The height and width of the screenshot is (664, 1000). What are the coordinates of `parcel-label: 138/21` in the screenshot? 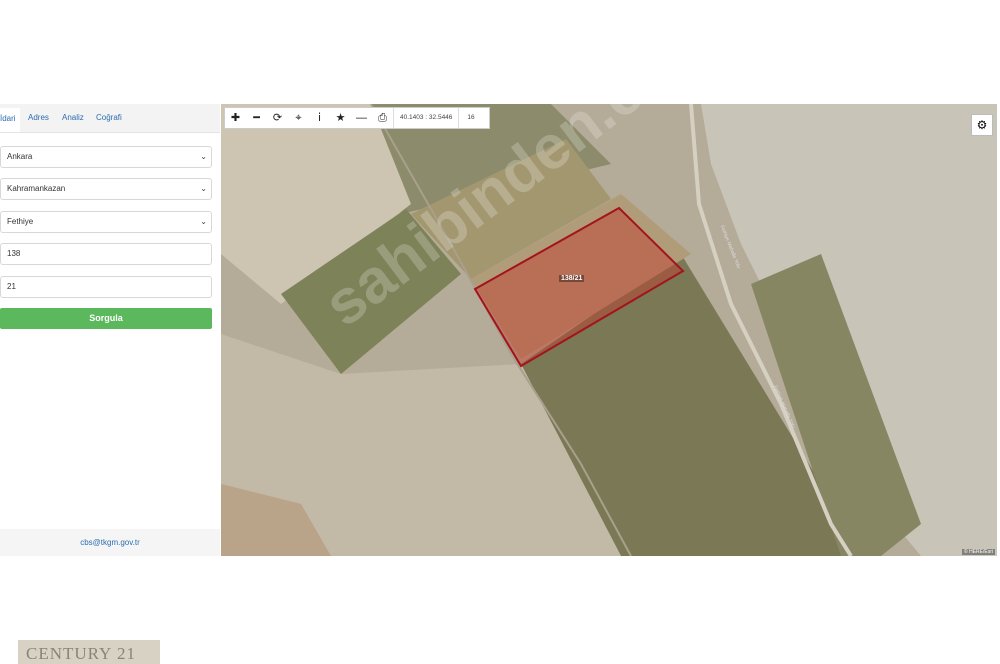 It's located at (572, 278).